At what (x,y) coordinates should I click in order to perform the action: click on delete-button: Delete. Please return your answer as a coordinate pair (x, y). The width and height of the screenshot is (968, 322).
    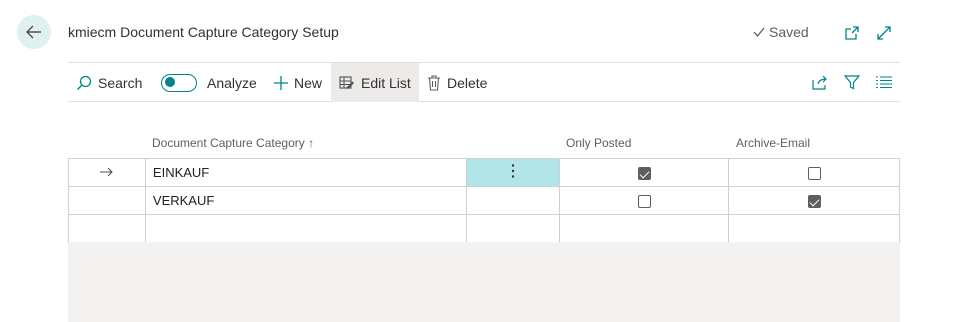
    Looking at the image, I should click on (457, 82).